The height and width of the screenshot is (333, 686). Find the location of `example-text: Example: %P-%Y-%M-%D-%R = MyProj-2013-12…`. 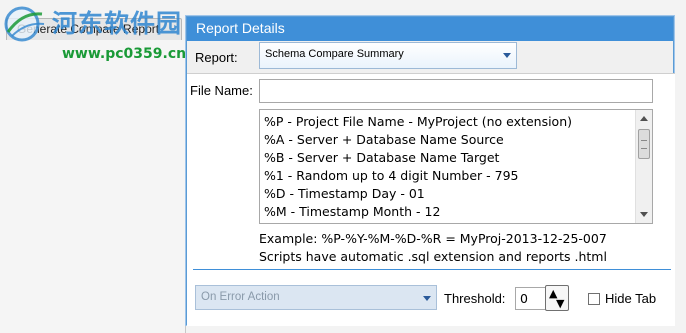

example-text: Example: %P-%Y-%M-%D-%R = MyProj-2013-12… is located at coordinates (433, 238).